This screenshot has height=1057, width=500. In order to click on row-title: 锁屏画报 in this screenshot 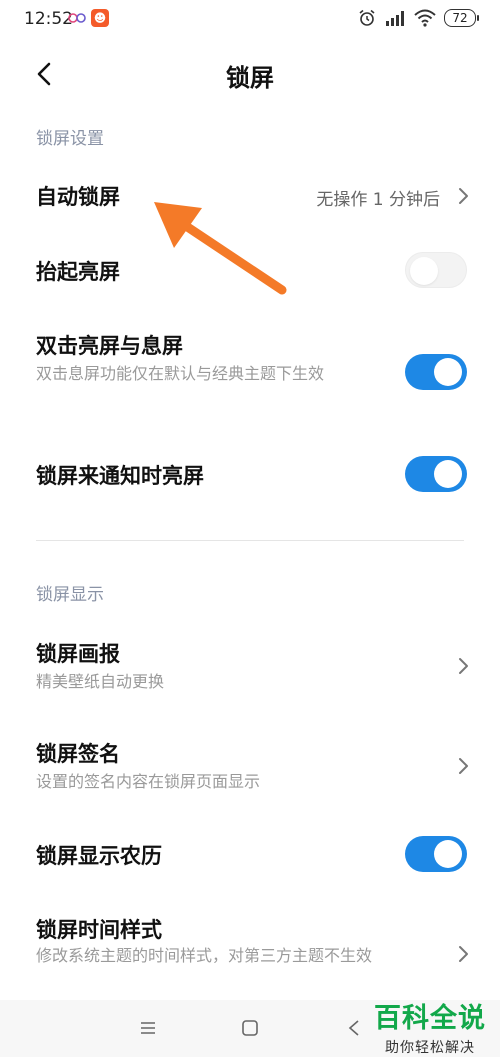, I will do `click(78, 654)`.